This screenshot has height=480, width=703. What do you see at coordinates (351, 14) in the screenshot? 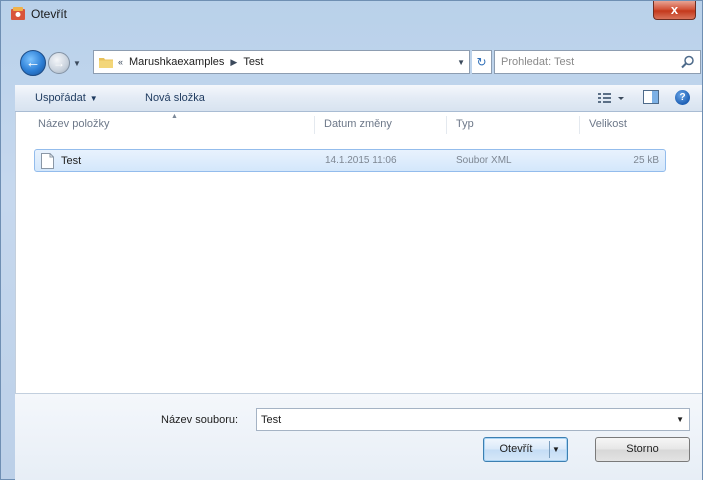
I see `title-bar: Otevřít x` at bounding box center [351, 14].